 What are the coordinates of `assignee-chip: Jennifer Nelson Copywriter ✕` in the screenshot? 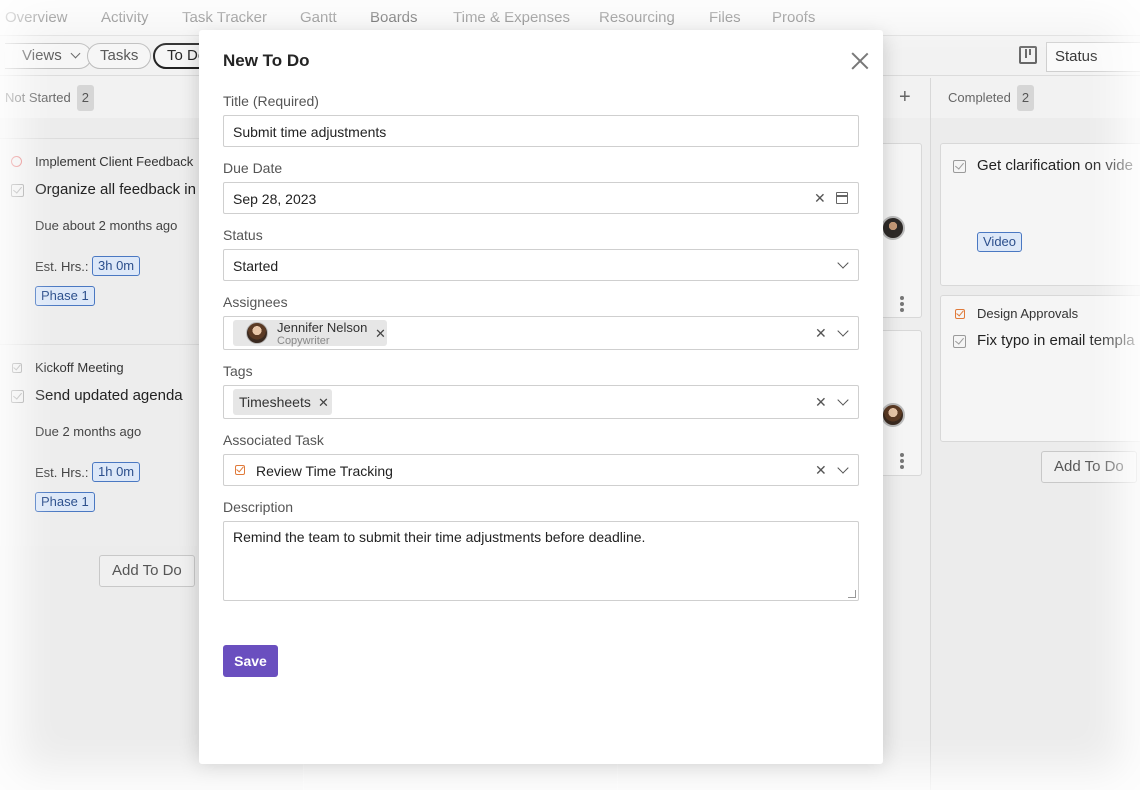 It's located at (310, 333).